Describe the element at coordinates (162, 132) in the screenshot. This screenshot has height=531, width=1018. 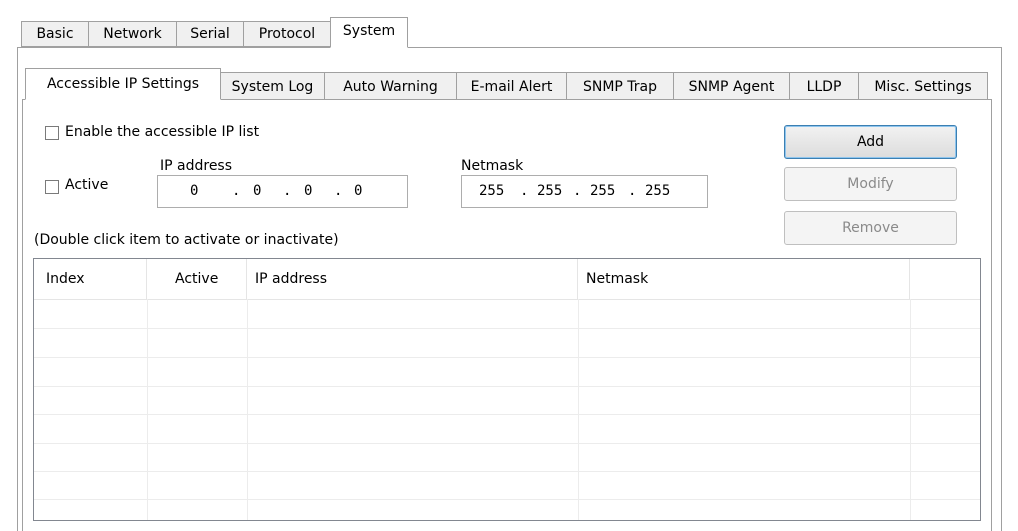
I see `enable-accessible-ip-label: Enable the accessible IP list` at that location.